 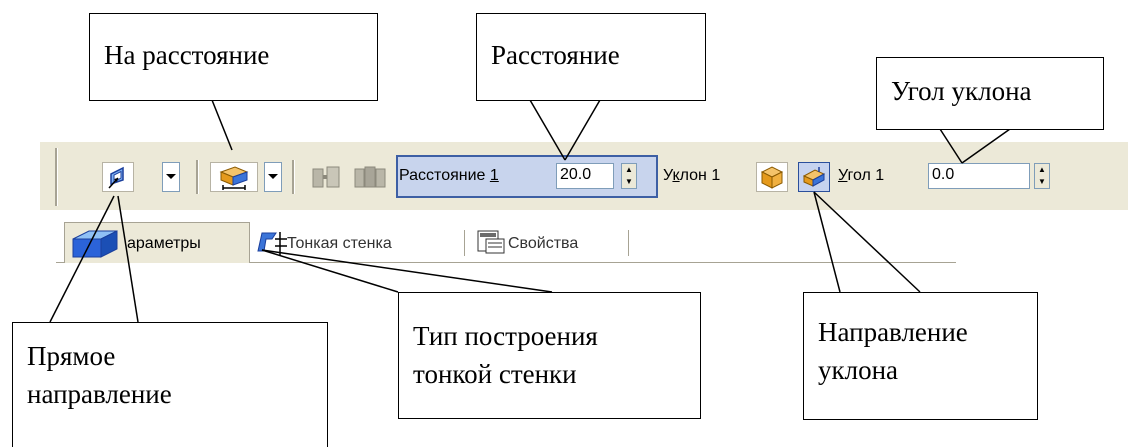 I want to click on callout-tip-postroeniya: Тип построения тонкой стенки, so click(x=549, y=355).